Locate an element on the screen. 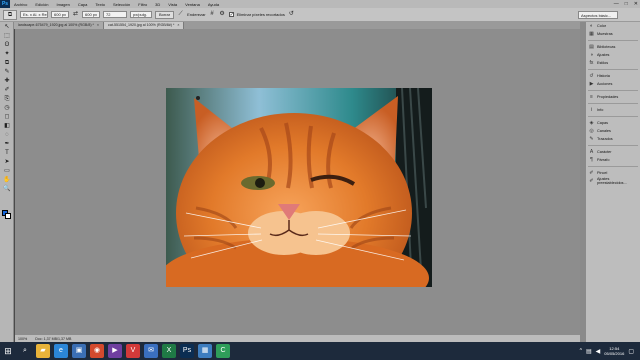  panel-label: Carácter is located at coordinates (604, 152).